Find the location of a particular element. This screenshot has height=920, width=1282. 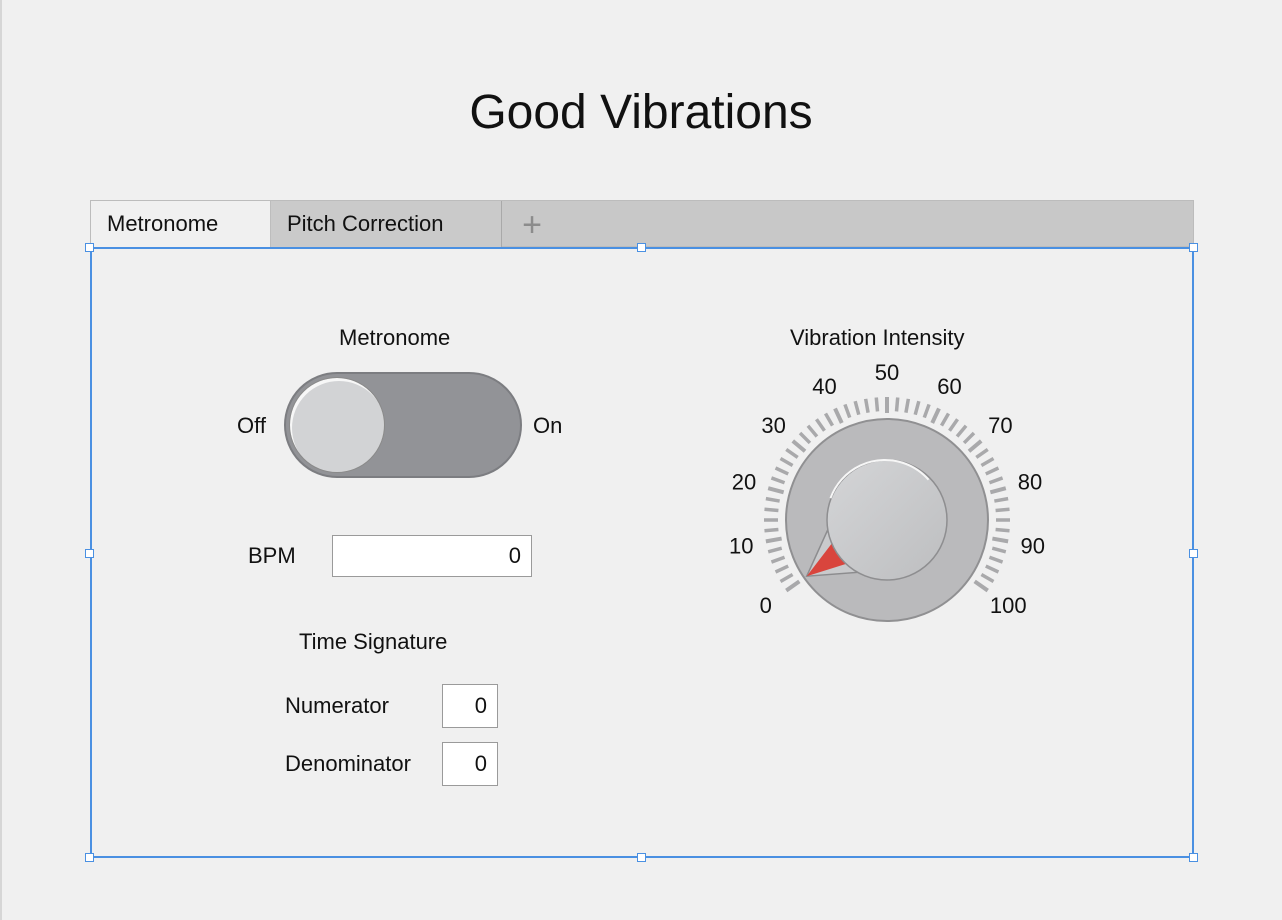

vibration-intensity-knob: 0 10 20 30 40 50 60 70 80 90 100 is located at coordinates (890, 515).